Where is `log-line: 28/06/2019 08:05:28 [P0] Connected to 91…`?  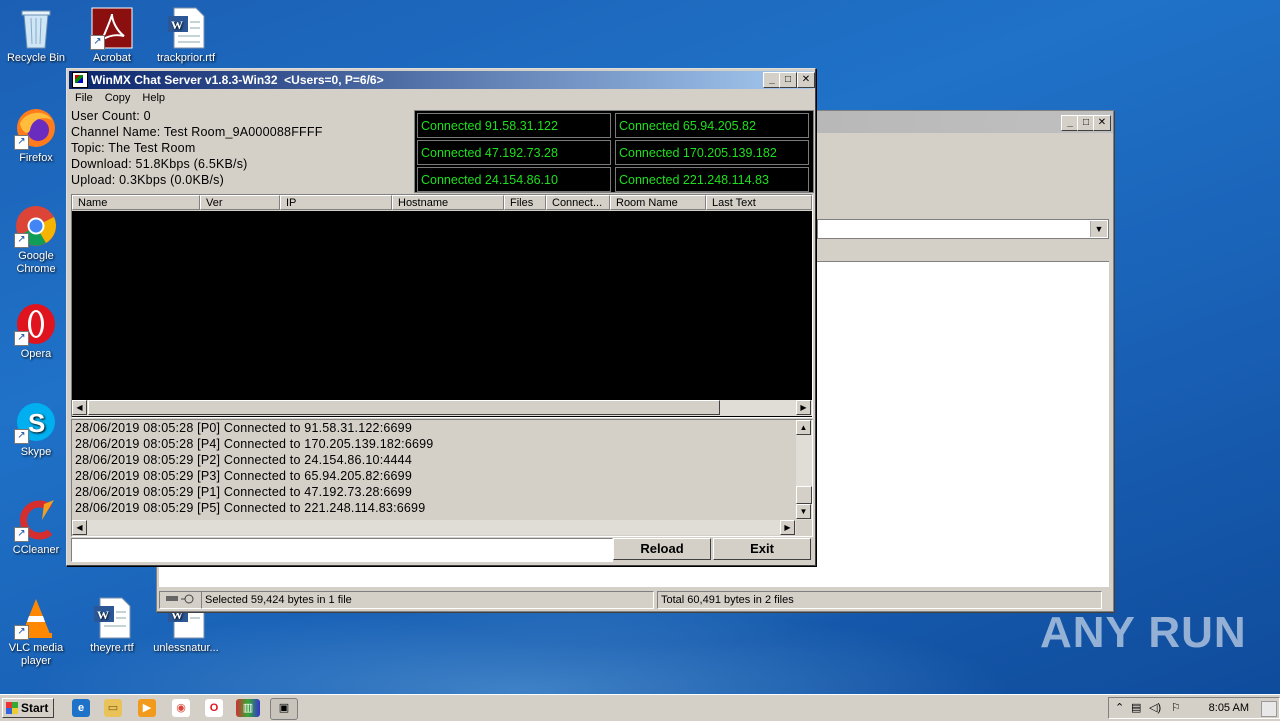
log-line: 28/06/2019 08:05:28 [P0] Connected to 91… is located at coordinates (243, 428).